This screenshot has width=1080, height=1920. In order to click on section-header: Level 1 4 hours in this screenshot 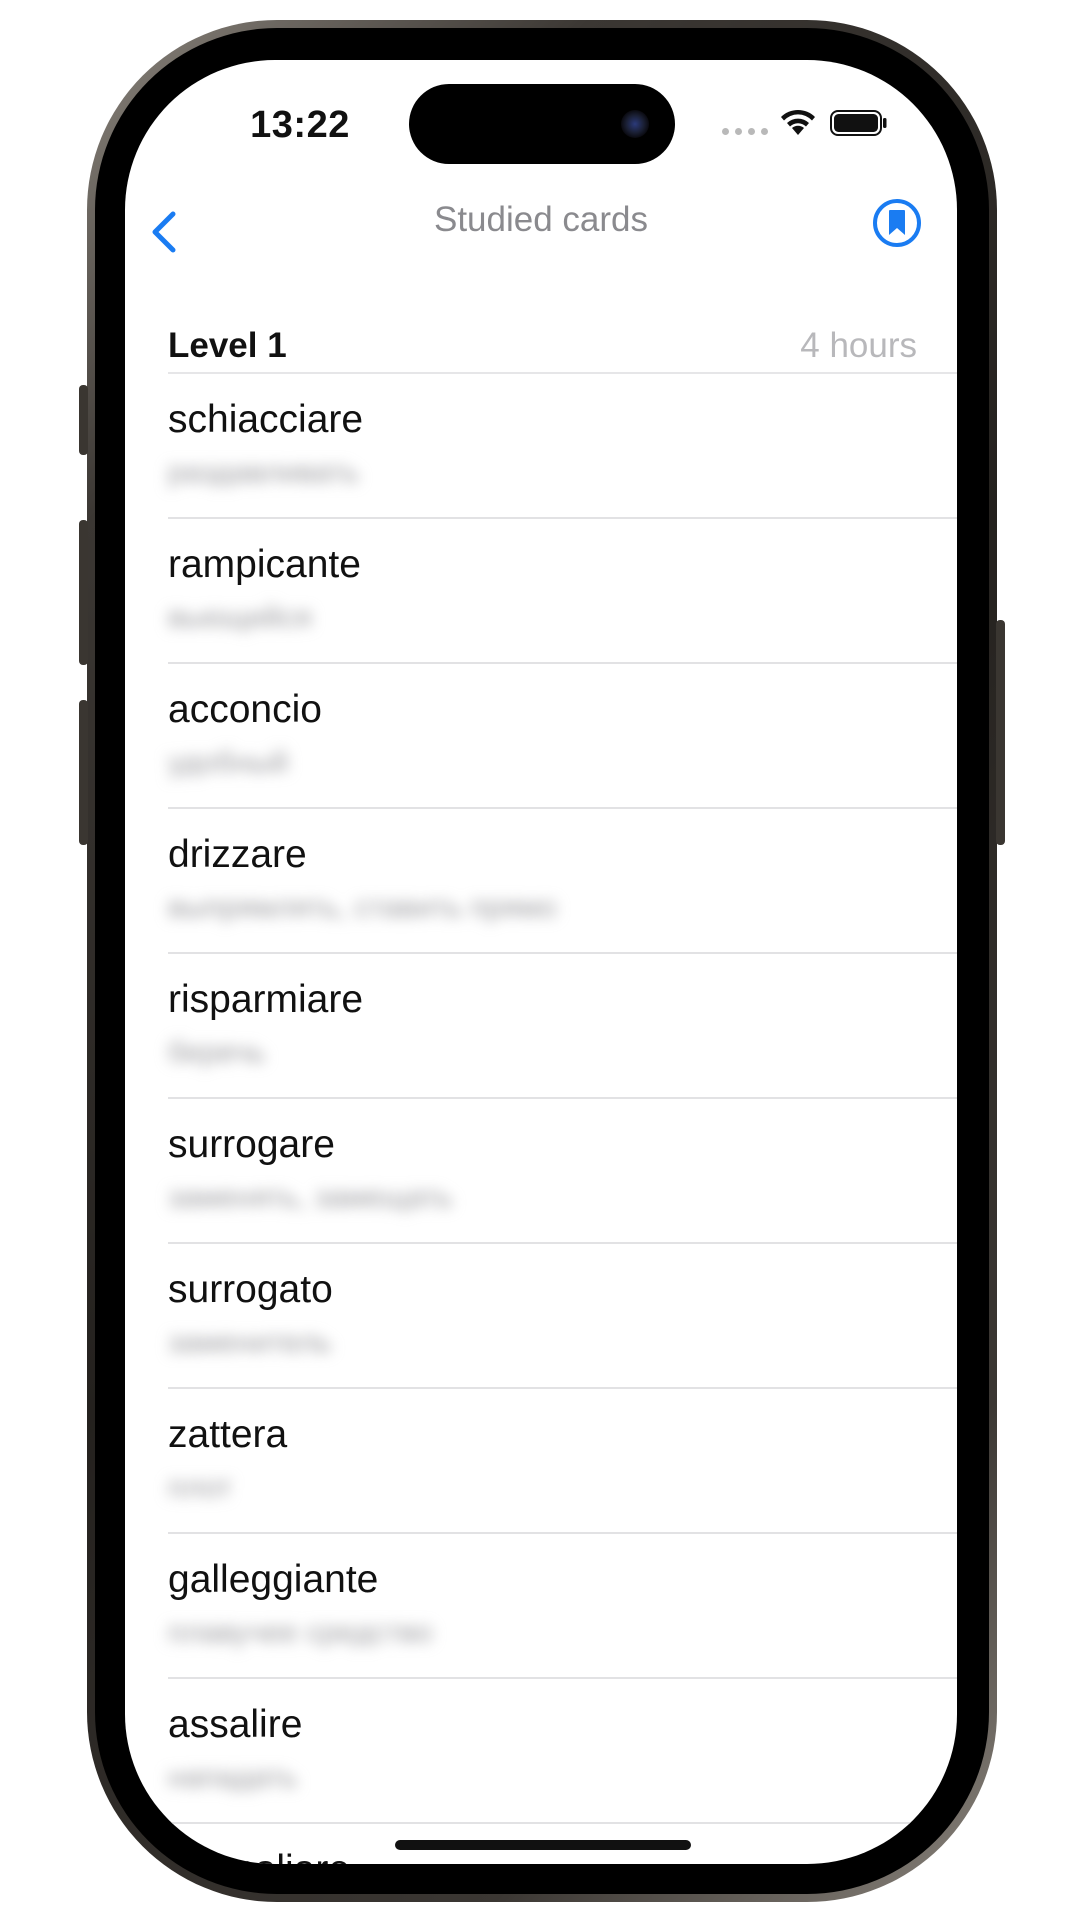, I will do `click(541, 344)`.